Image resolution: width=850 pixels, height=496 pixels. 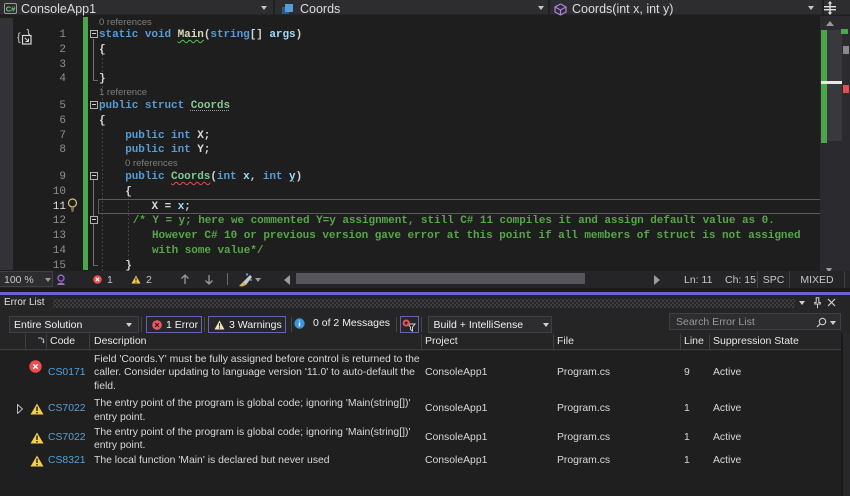 What do you see at coordinates (11, 8) in the screenshot?
I see `svg-text: C#` at bounding box center [11, 8].